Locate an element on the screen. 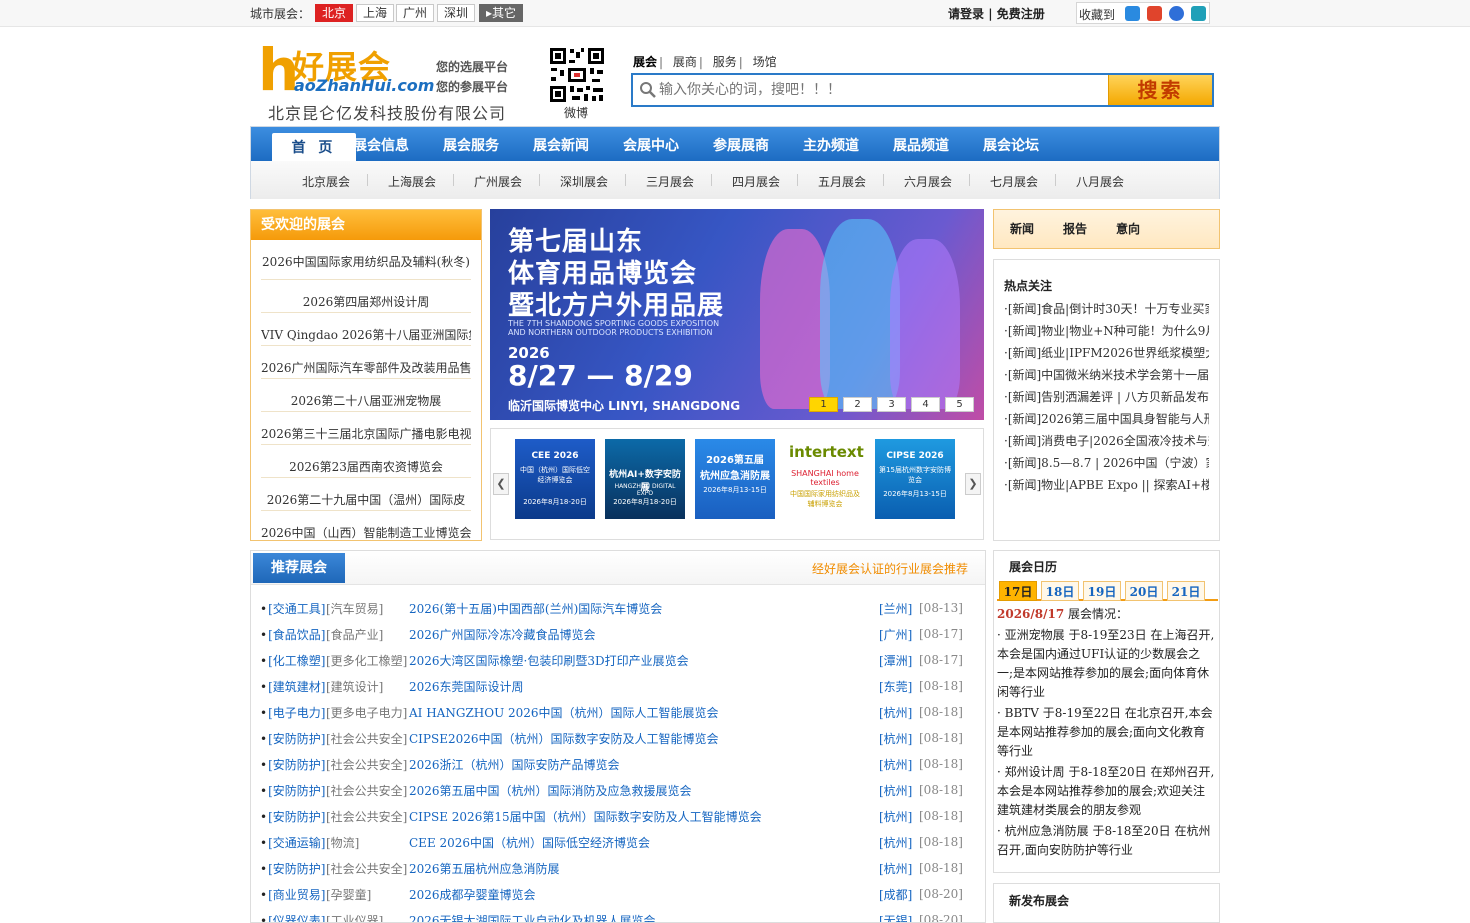 Image resolution: width=1470 pixels, height=923 pixels. list-item: 2026广州国际汽车零部件及改装用品售 is located at coordinates (366, 362).